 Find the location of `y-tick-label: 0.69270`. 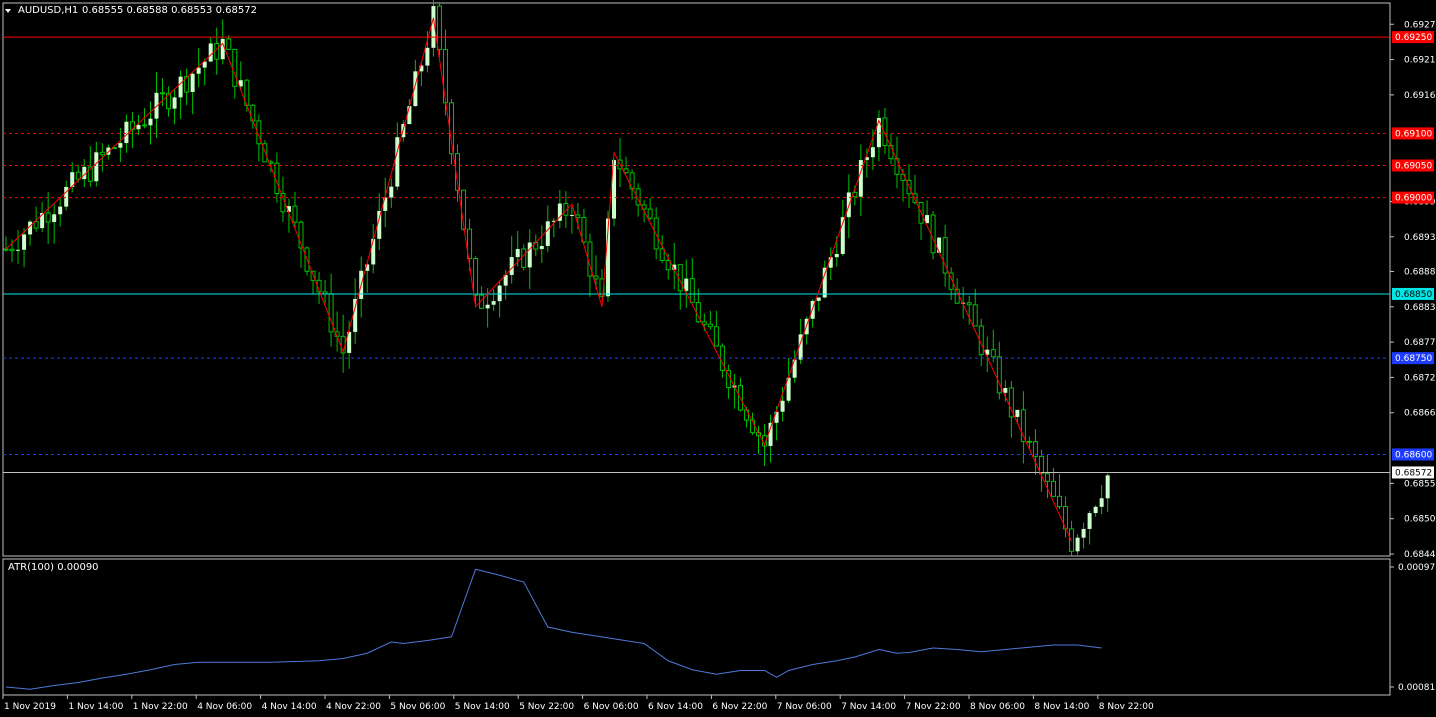

y-tick-label: 0.69270 is located at coordinates (1420, 25).